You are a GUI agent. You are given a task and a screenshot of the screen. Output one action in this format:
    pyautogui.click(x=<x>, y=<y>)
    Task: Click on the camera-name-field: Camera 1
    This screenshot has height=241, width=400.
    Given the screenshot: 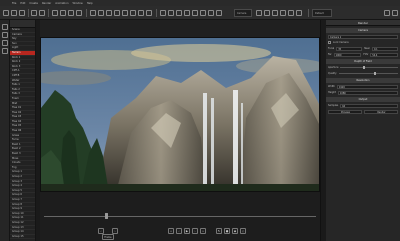 What is the action you would take?
    pyautogui.click(x=363, y=36)
    